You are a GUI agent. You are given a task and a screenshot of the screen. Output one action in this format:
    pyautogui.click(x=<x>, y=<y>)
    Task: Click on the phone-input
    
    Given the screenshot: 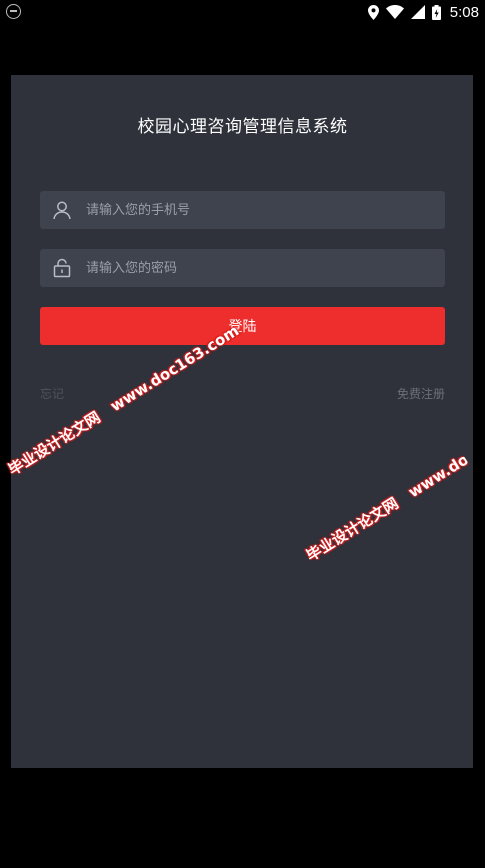 What is the action you would take?
    pyautogui.click(x=263, y=210)
    